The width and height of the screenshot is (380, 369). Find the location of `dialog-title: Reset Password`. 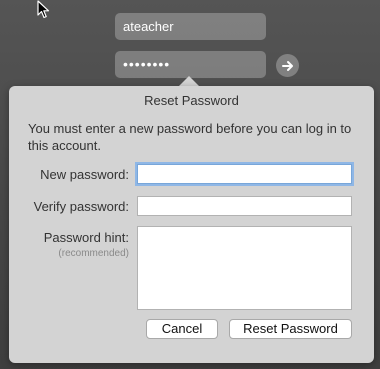

dialog-title: Reset Password is located at coordinates (191, 100).